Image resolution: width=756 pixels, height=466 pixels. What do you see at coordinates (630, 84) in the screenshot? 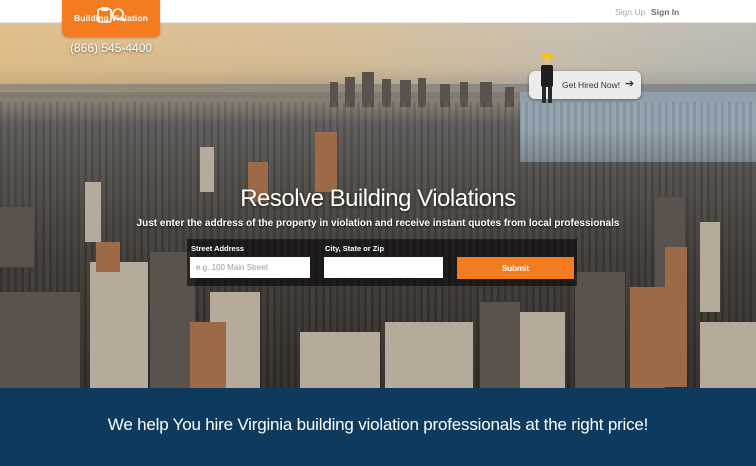
I see `arrow-right-icon: ➔` at bounding box center [630, 84].